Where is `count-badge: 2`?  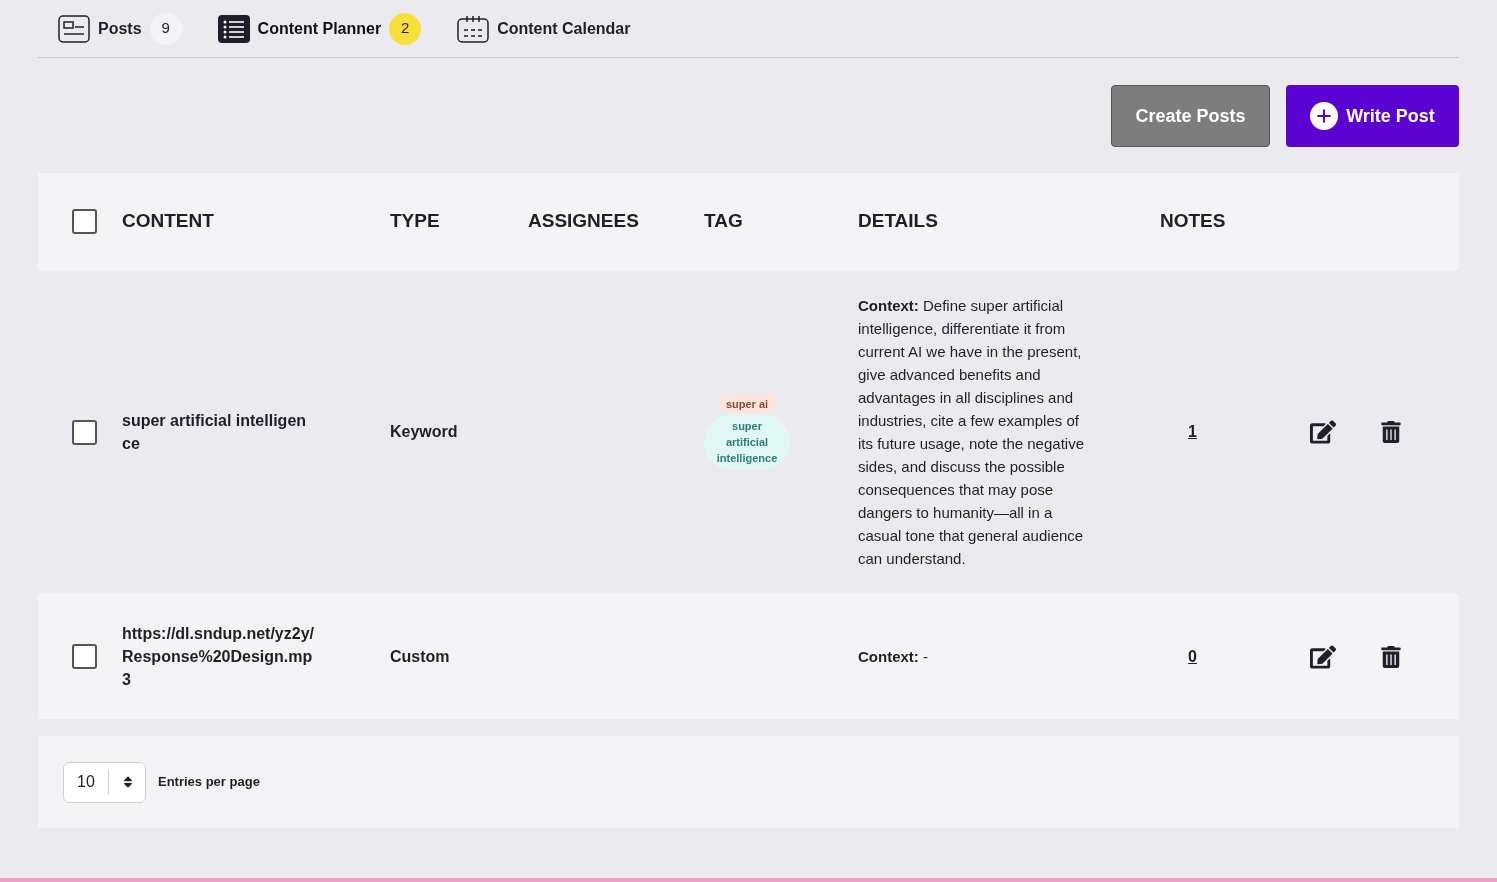
count-badge: 2 is located at coordinates (405, 28).